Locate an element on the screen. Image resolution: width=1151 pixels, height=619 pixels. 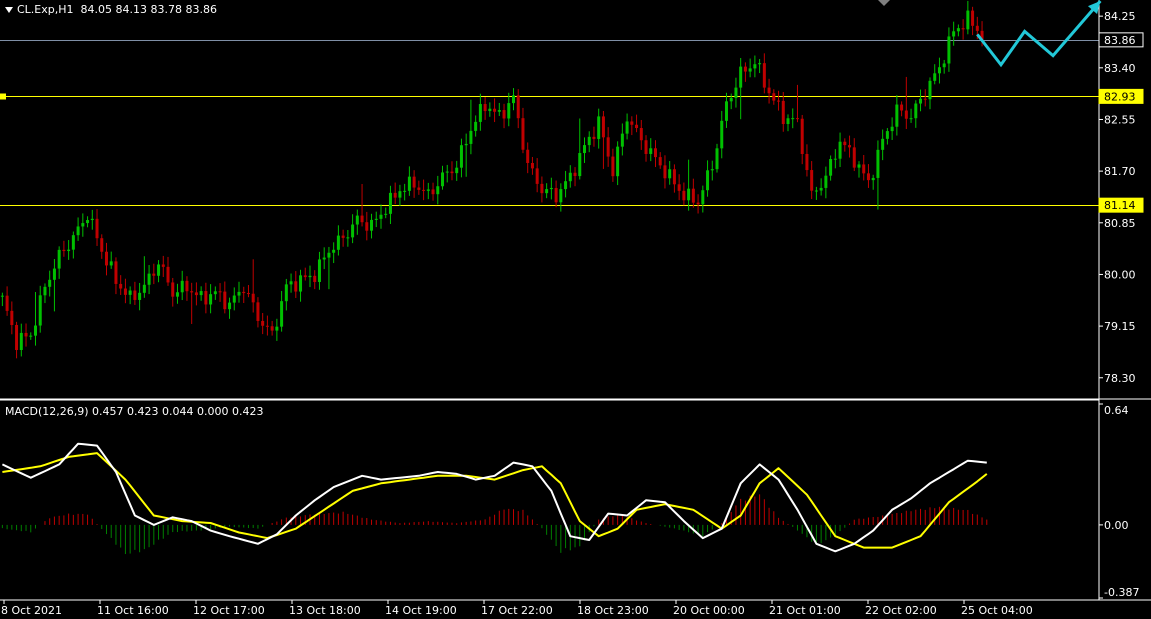
time-tick-label: 21 Oct 01:00 is located at coordinates (805, 610).